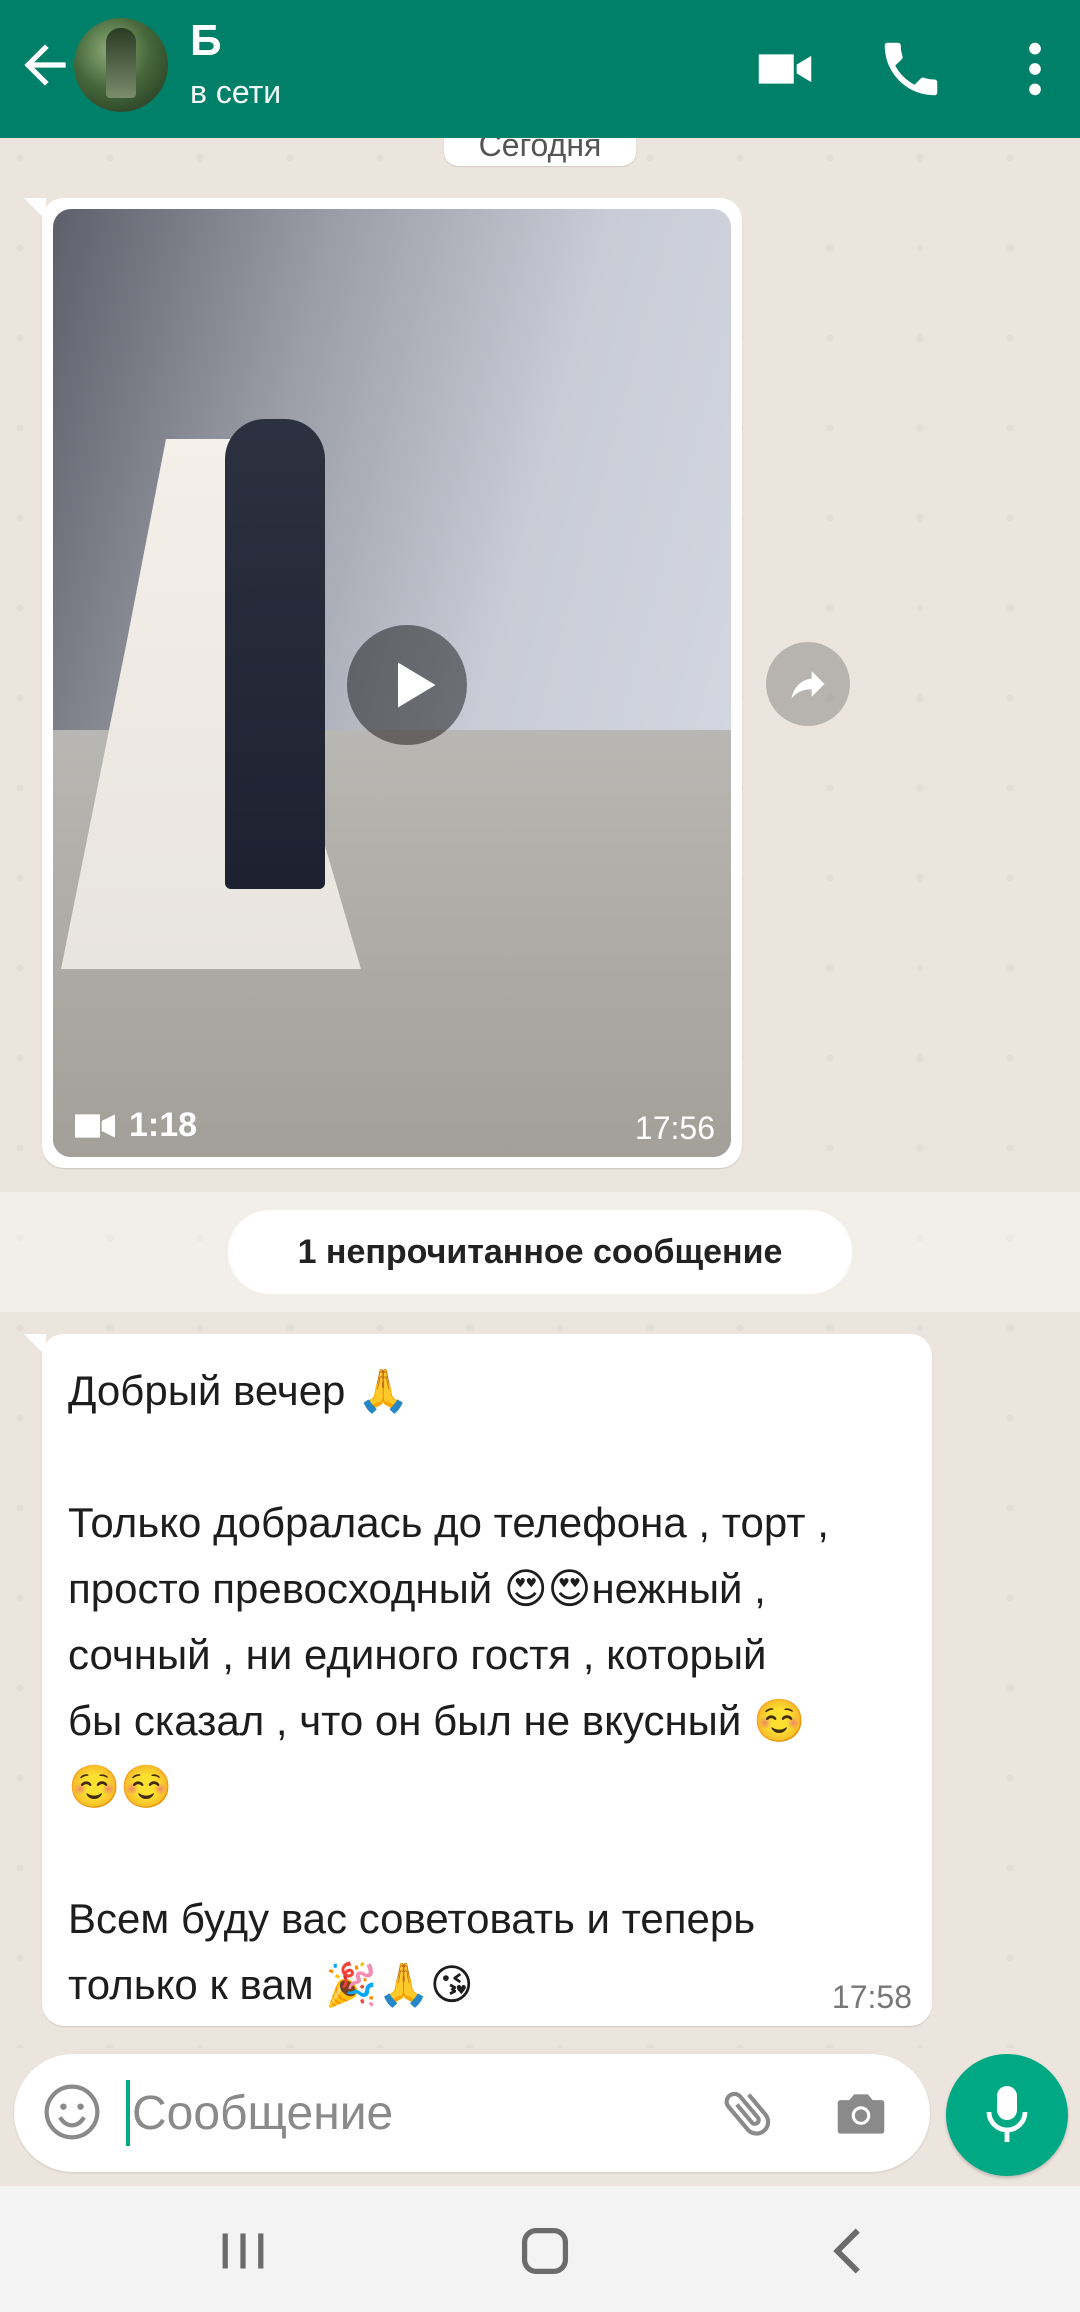 This screenshot has width=1080, height=2312. What do you see at coordinates (540, 152) in the screenshot?
I see `date-chip: Сегодня` at bounding box center [540, 152].